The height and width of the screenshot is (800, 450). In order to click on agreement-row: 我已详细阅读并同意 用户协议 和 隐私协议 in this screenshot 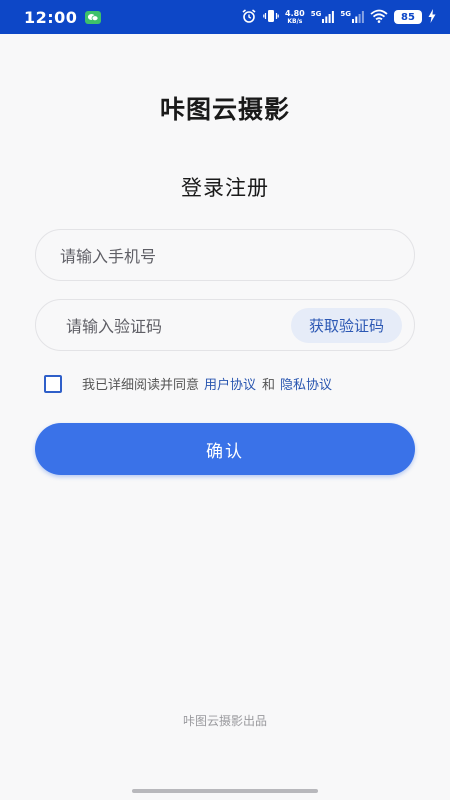, I will do `click(188, 383)`.